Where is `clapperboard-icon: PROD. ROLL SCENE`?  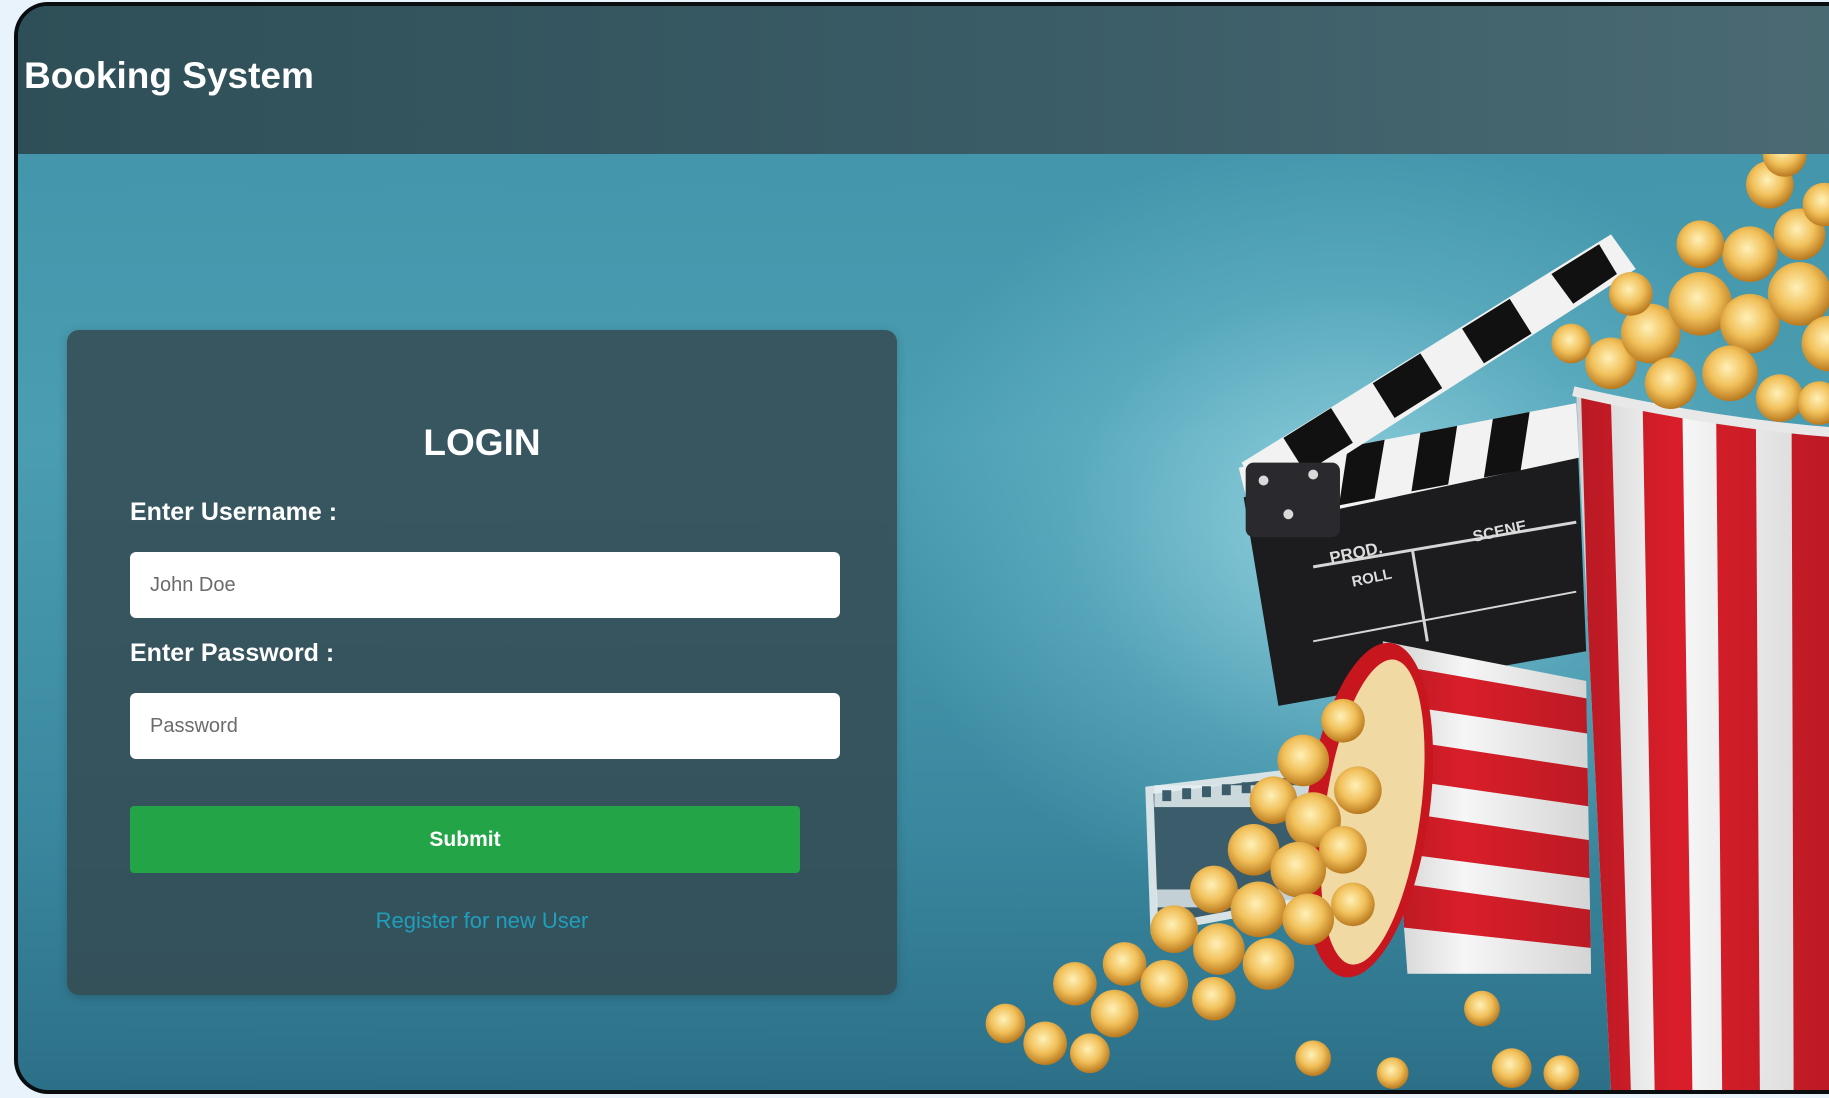
clapperboard-icon: PROD. ROLL SCENE is located at coordinates (1437, 470).